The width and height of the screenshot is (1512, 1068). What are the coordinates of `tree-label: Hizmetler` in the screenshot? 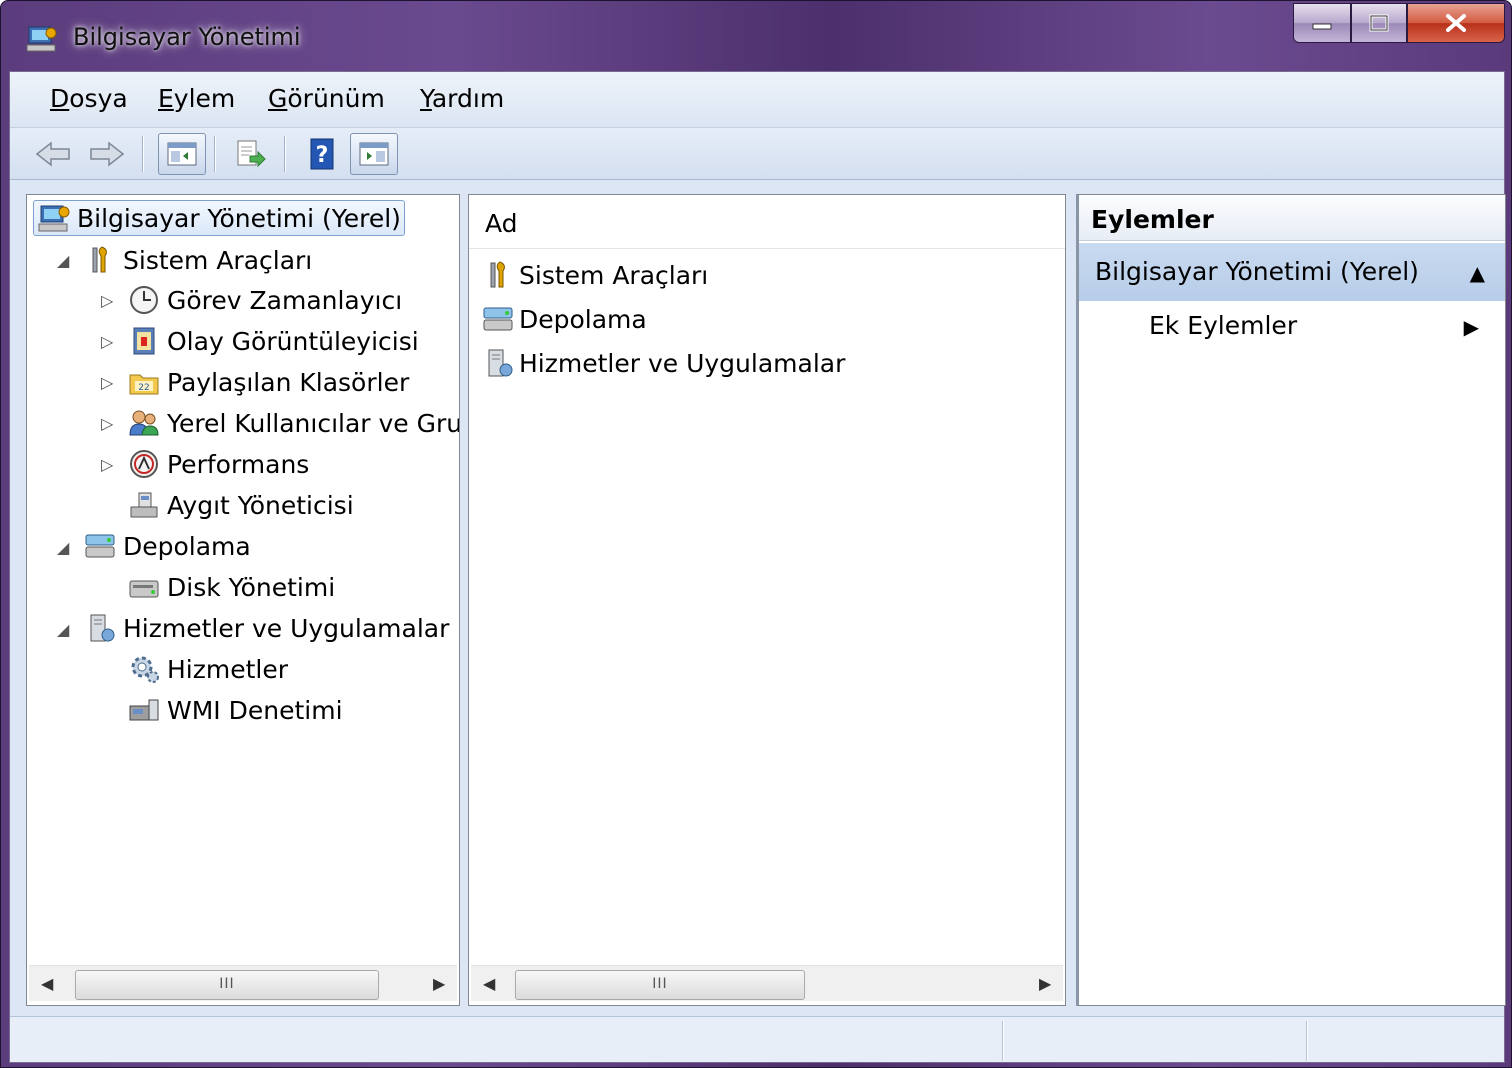 It's located at (228, 669).